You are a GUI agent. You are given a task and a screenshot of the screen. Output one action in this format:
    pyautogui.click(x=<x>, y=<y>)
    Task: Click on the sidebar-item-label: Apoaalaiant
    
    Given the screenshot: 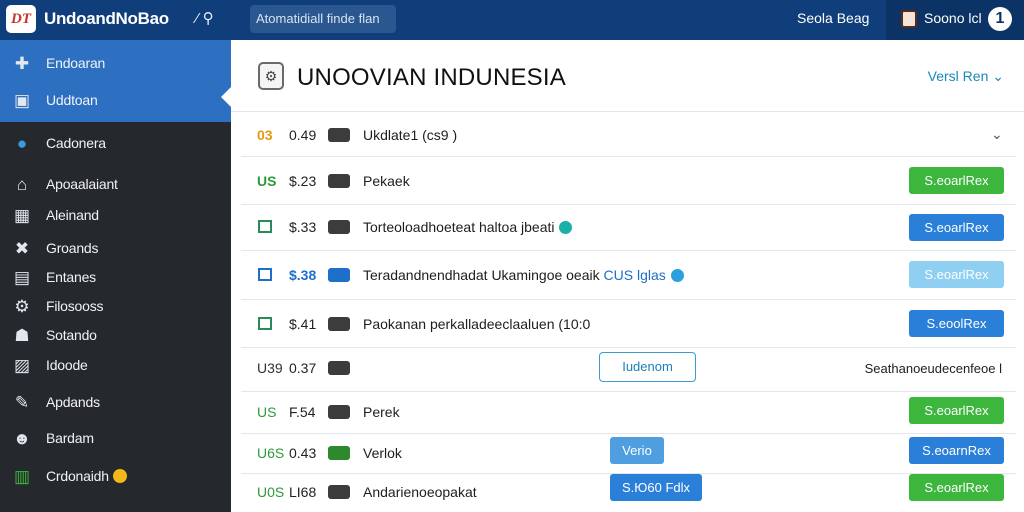 What is the action you would take?
    pyautogui.click(x=82, y=184)
    